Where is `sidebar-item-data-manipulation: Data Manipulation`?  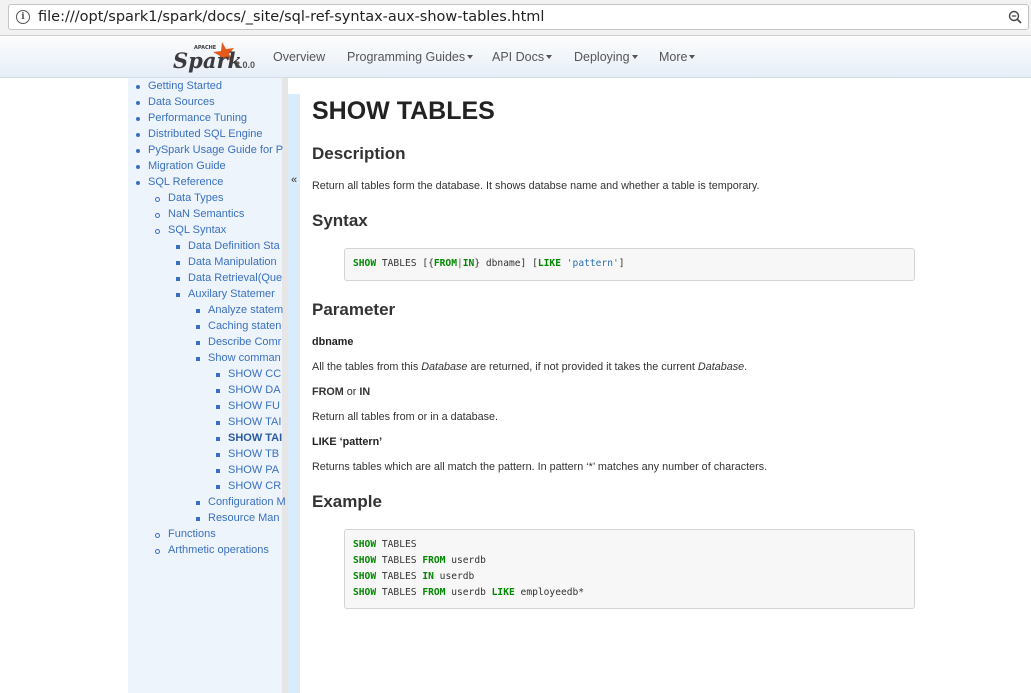
sidebar-item-data-manipulation: Data Manipulation is located at coordinates (232, 262).